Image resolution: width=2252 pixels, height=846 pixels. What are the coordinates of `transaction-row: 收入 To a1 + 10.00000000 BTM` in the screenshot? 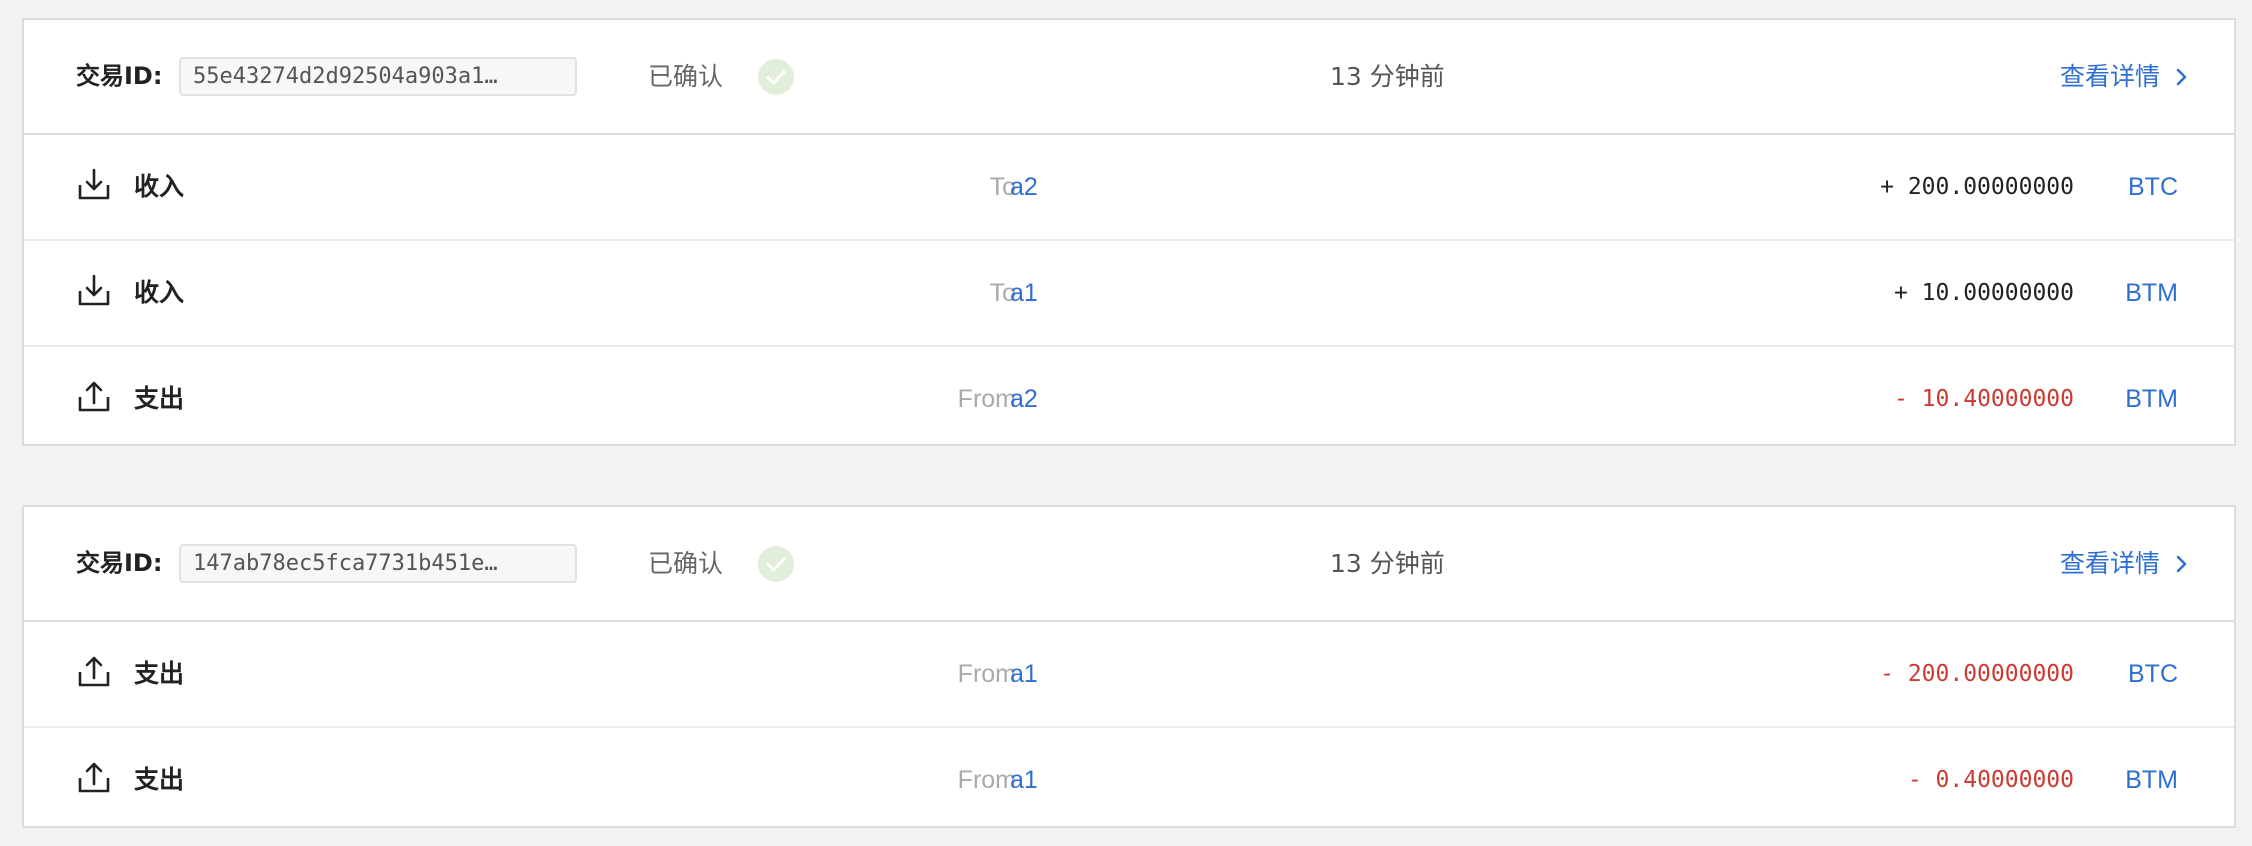 It's located at (1129, 294).